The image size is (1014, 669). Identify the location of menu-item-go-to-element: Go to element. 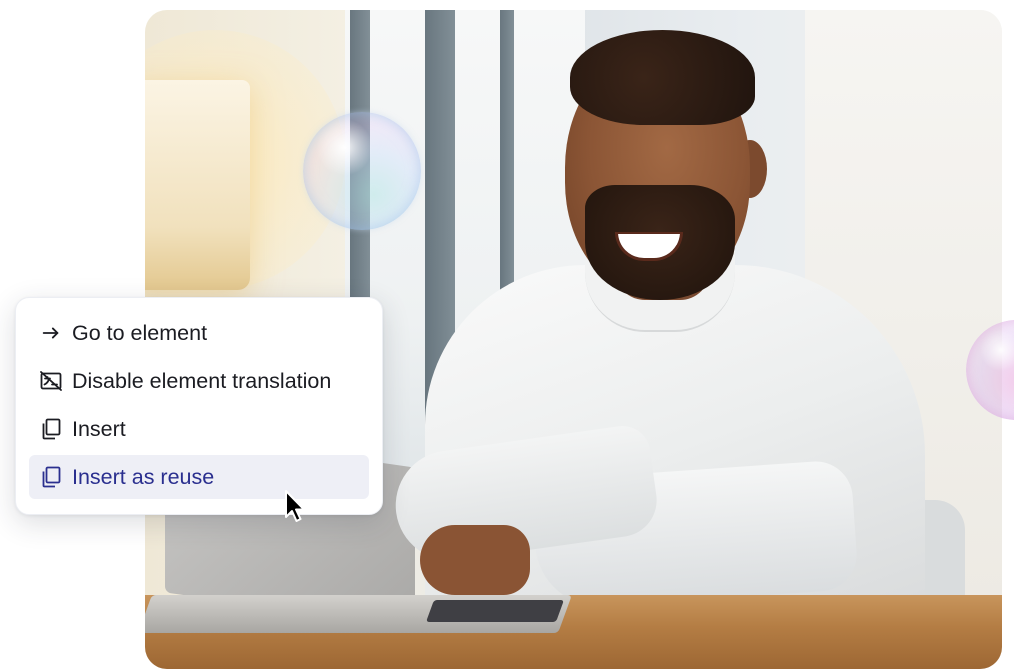
(199, 333).